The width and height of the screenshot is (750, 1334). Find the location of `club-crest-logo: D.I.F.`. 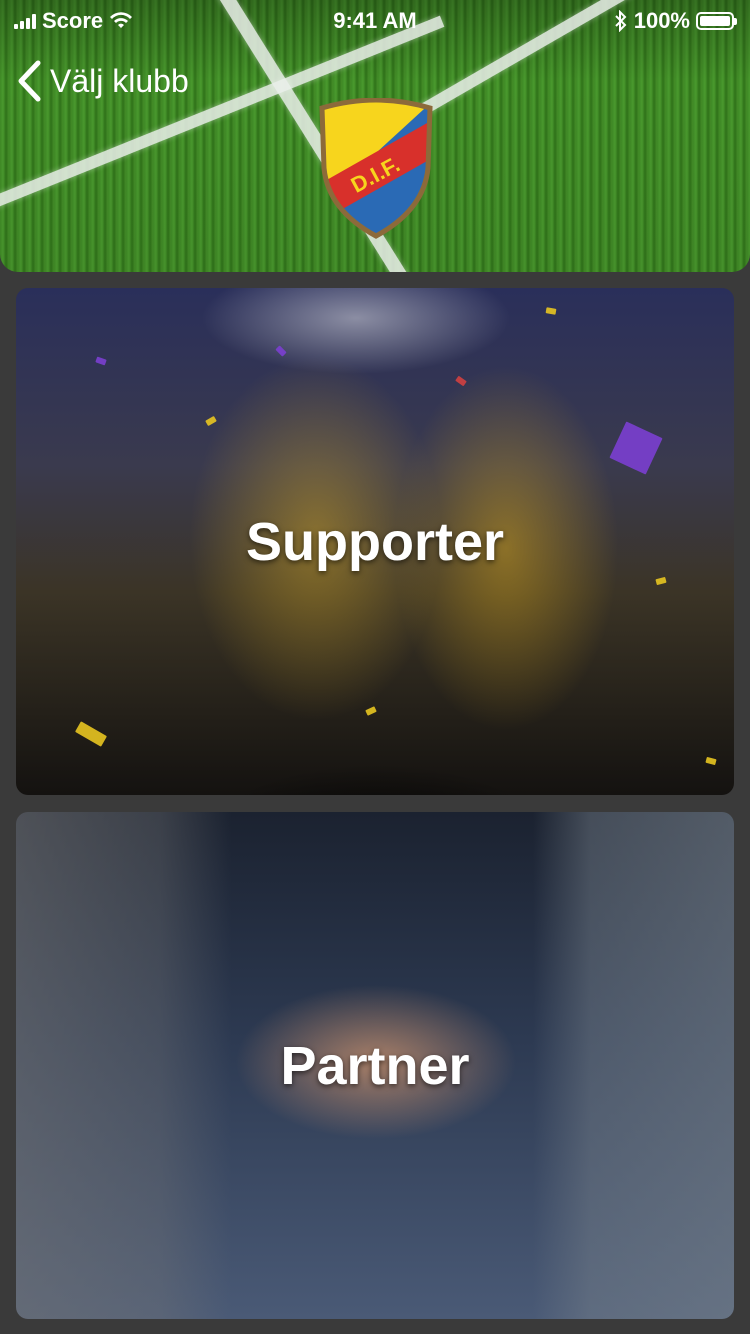

club-crest-logo: D.I.F. is located at coordinates (376, 168).